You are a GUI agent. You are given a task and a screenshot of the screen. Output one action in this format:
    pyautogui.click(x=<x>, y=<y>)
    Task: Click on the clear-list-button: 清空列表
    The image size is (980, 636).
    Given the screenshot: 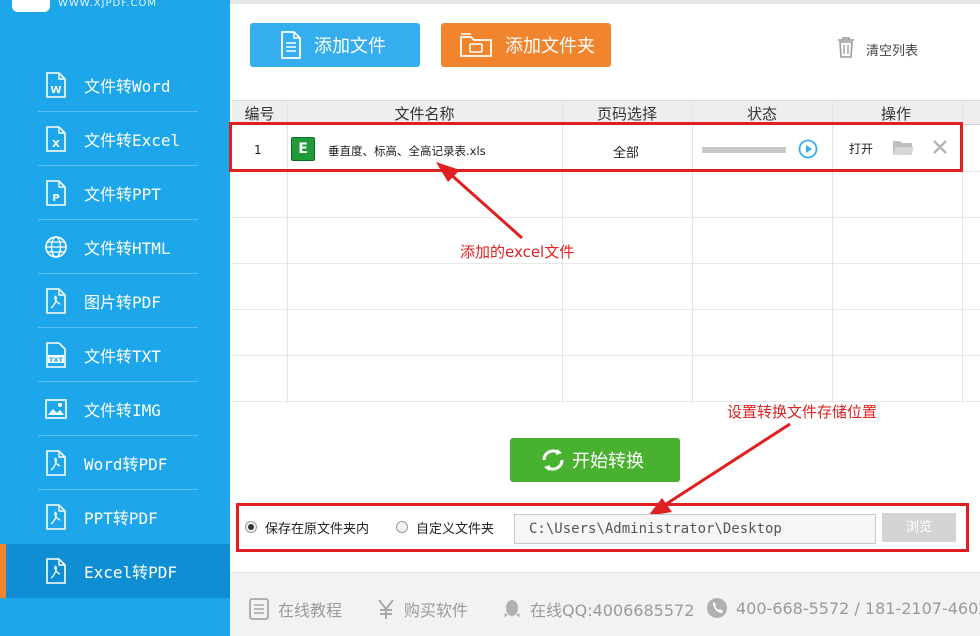 What is the action you would take?
    pyautogui.click(x=877, y=49)
    